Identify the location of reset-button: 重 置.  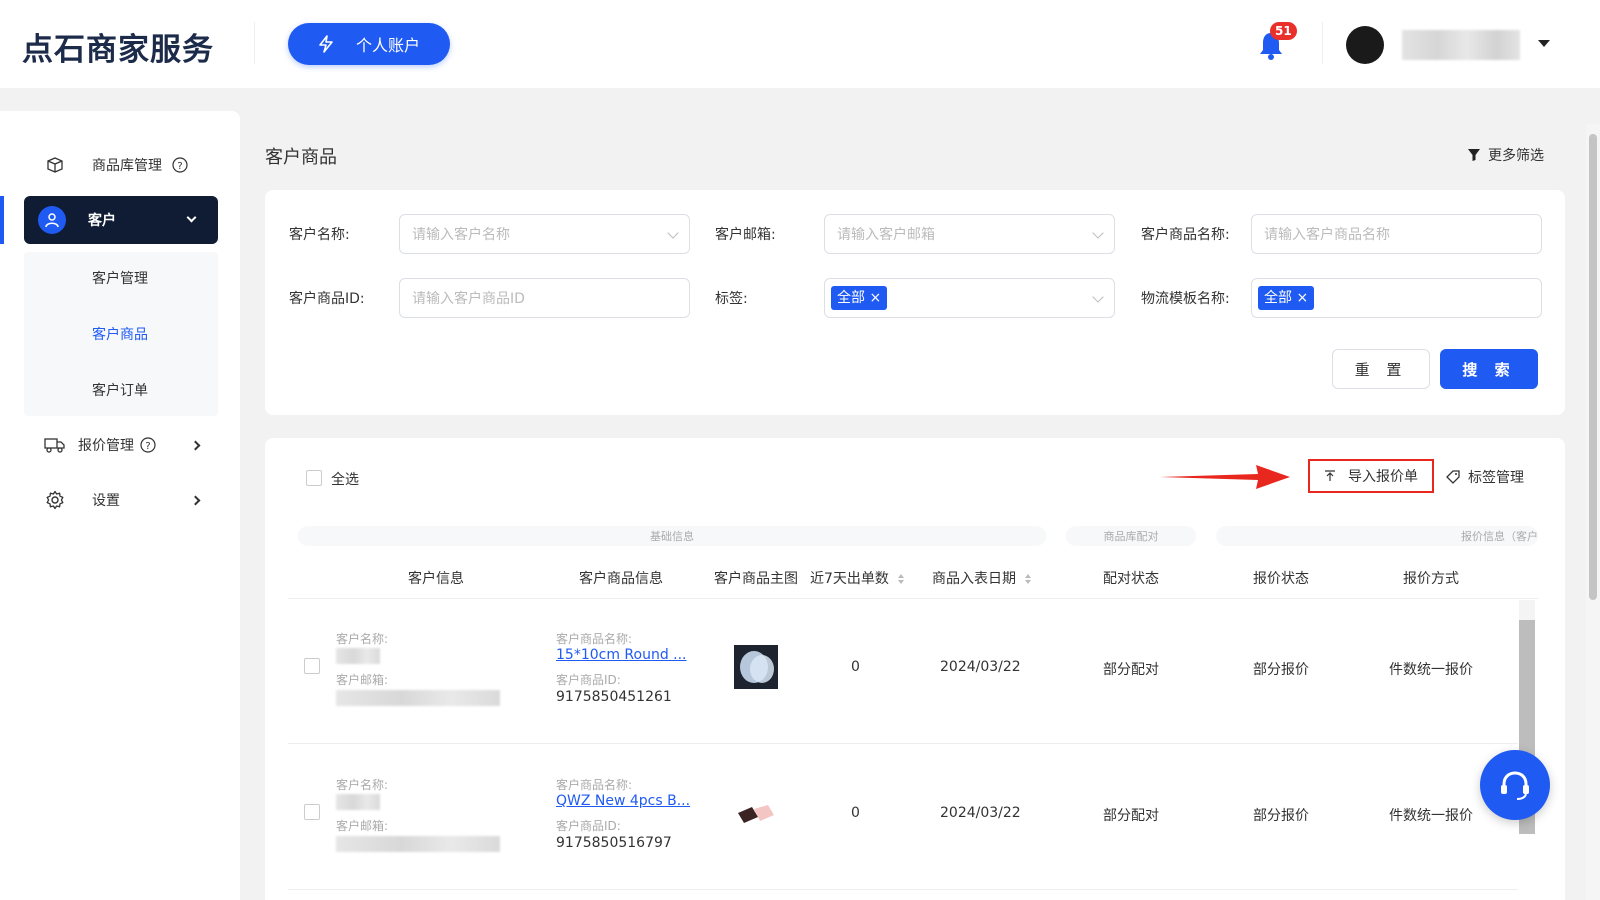
(1381, 369).